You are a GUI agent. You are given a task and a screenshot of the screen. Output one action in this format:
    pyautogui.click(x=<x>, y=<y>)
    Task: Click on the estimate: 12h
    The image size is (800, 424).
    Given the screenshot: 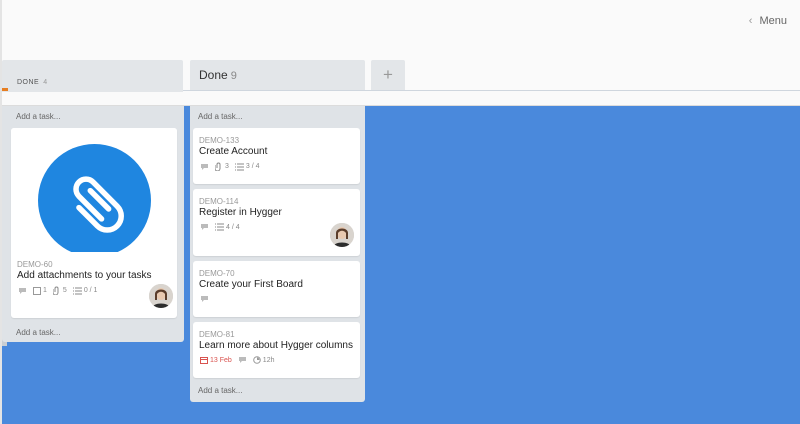 What is the action you would take?
    pyautogui.click(x=268, y=360)
    